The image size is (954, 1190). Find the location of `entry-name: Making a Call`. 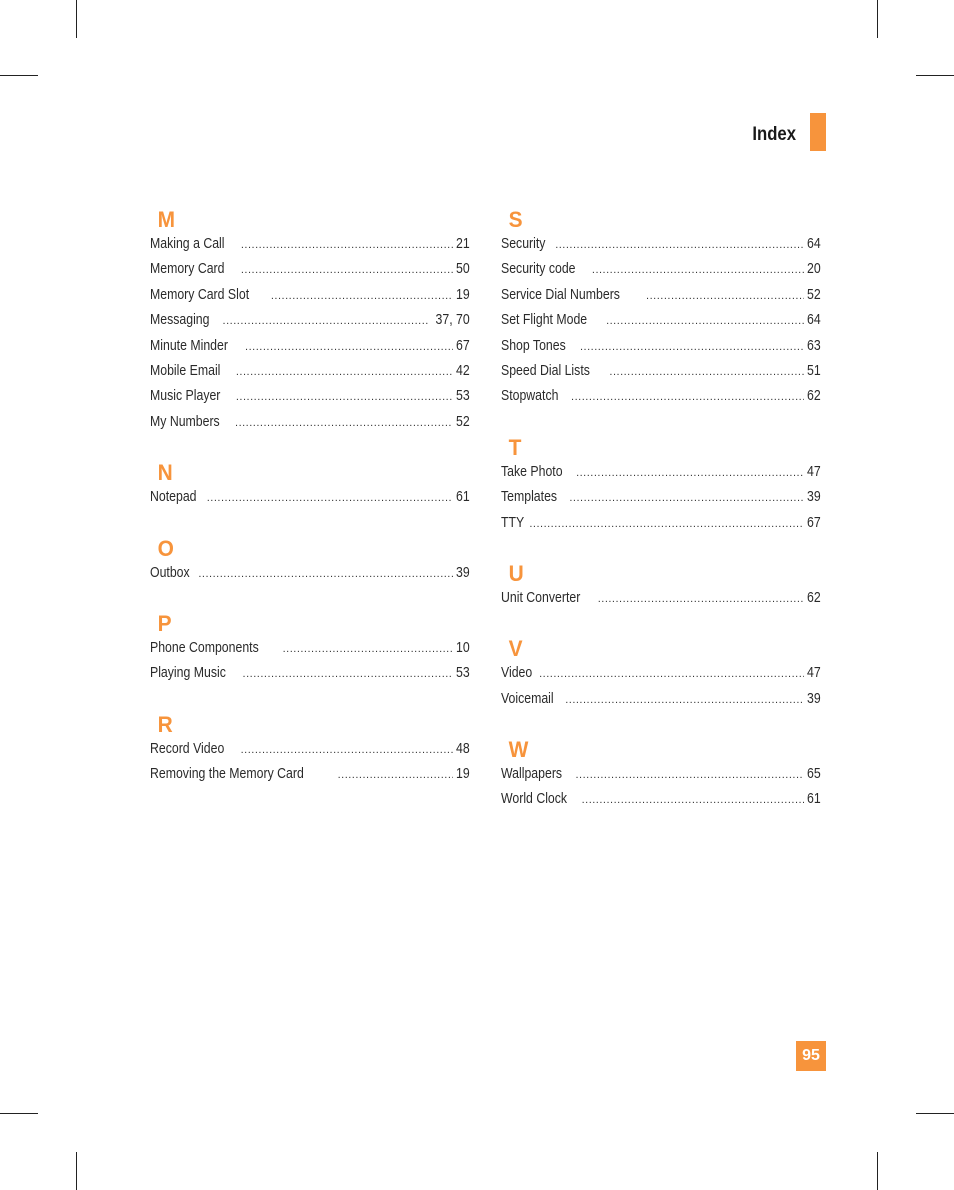

entry-name: Making a Call is located at coordinates (187, 243).